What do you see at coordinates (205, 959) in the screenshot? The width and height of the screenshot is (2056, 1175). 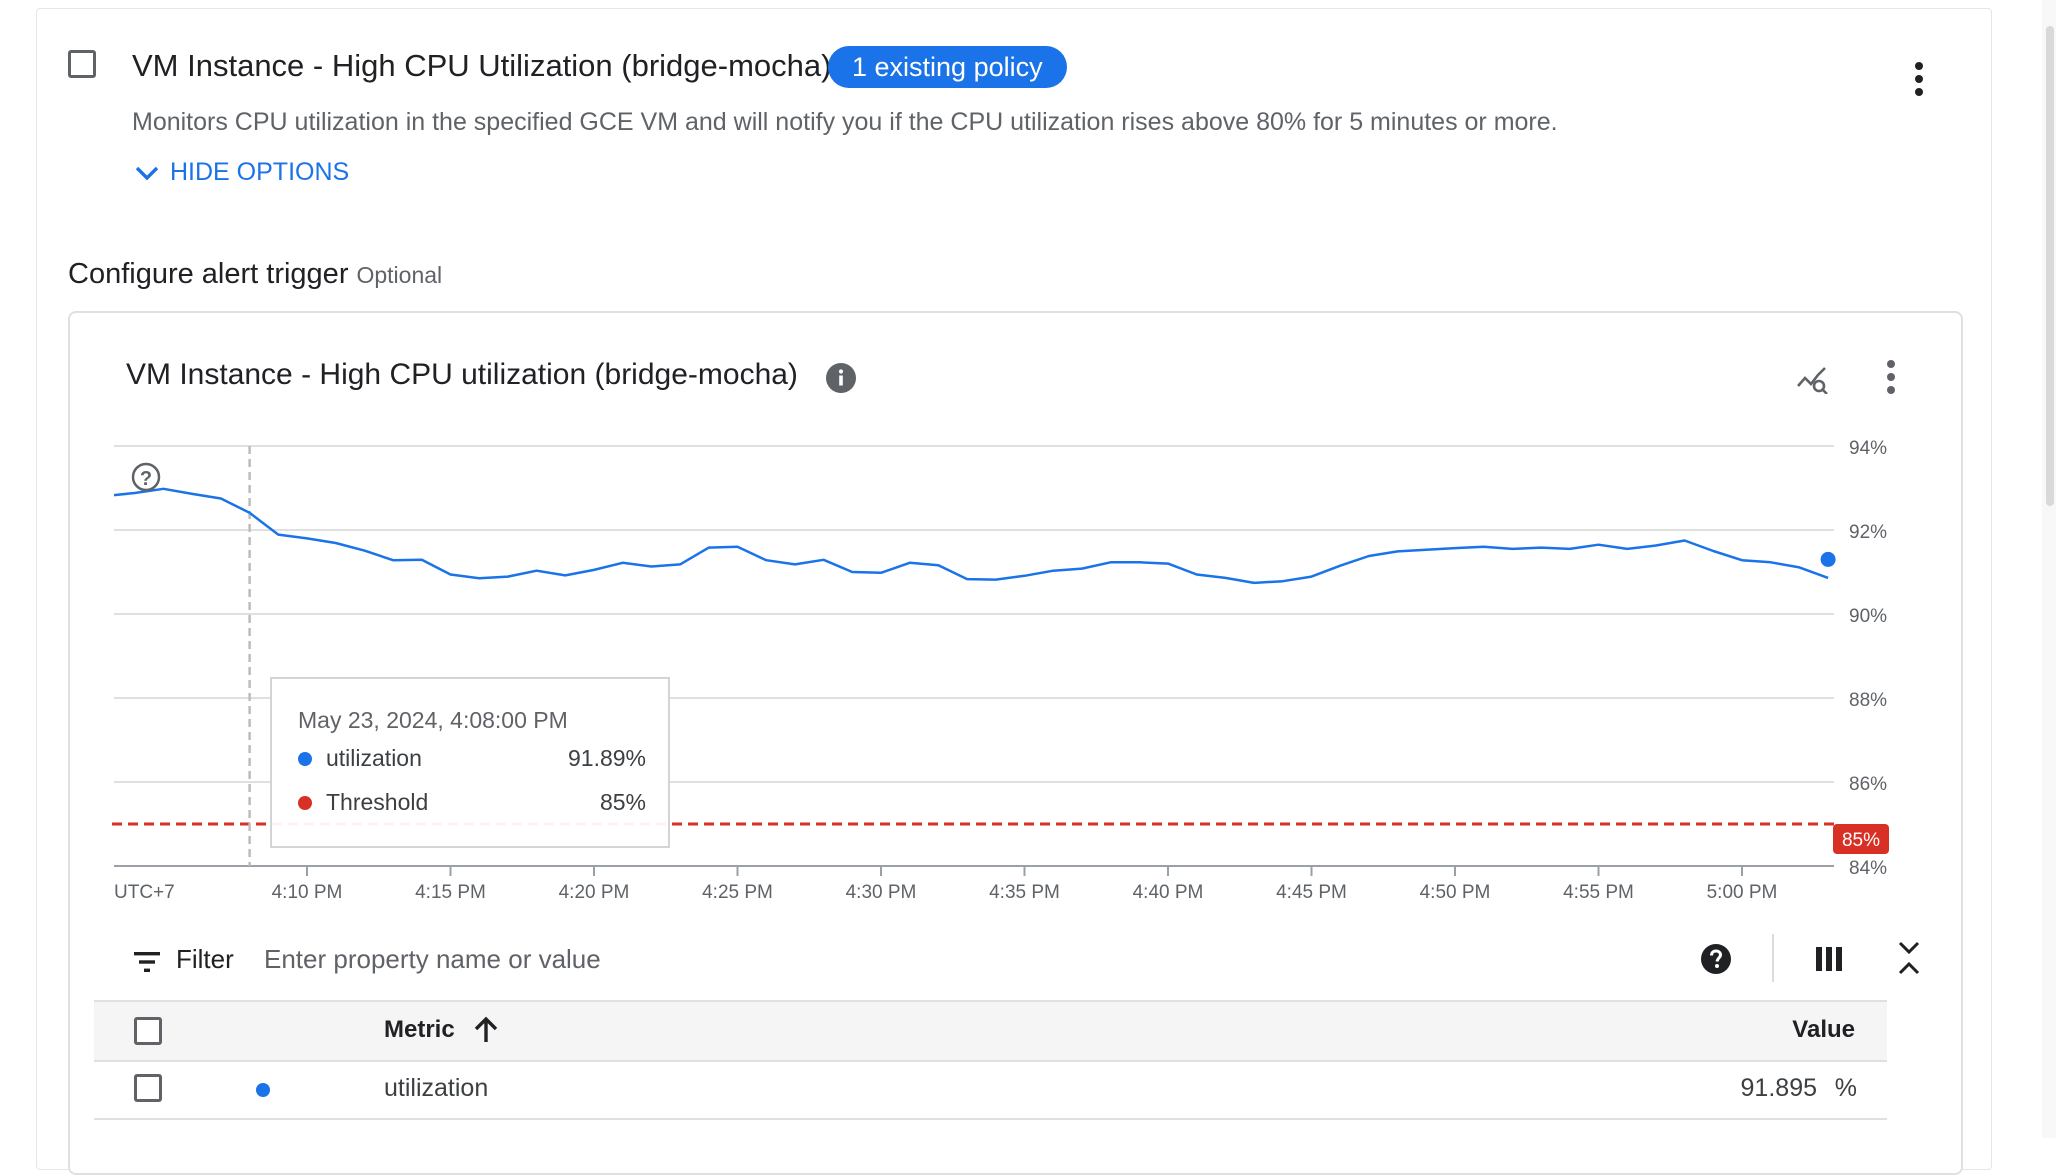 I see `filter-label: Filter` at bounding box center [205, 959].